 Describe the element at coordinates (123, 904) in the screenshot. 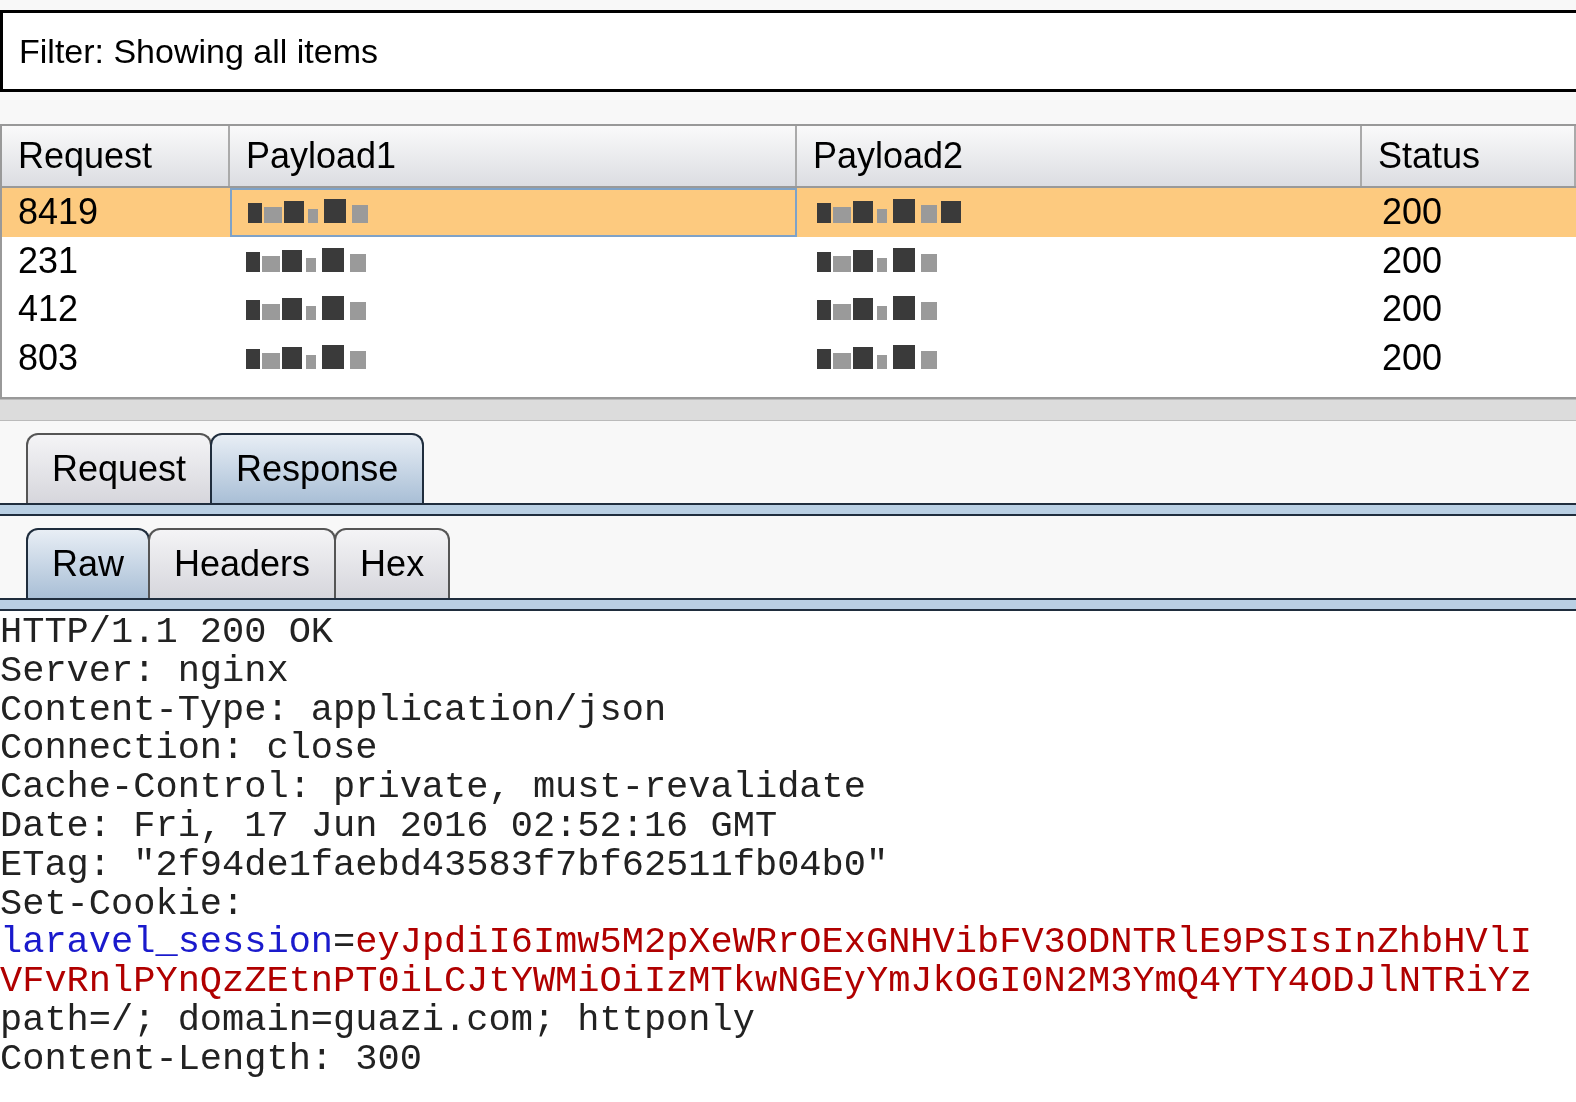

I see `response-line: Set-Cookie:` at that location.